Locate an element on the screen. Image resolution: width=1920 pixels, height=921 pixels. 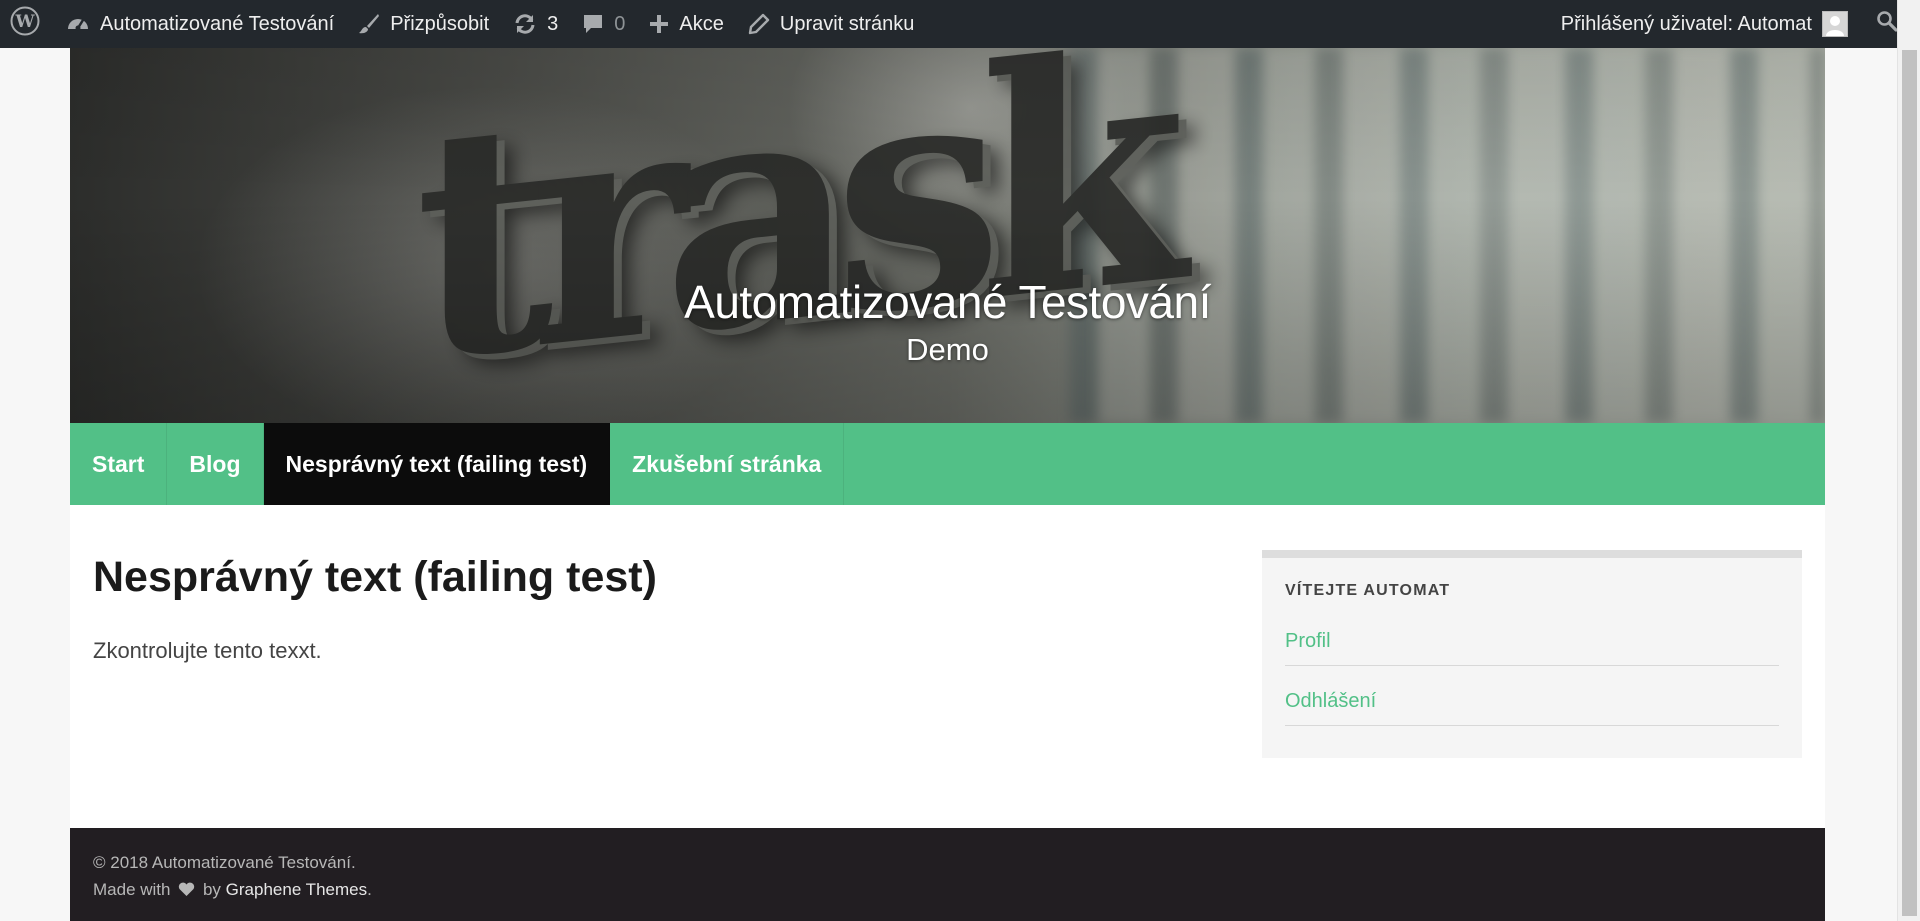
new-content-menu: Akce is located at coordinates (686, 24).